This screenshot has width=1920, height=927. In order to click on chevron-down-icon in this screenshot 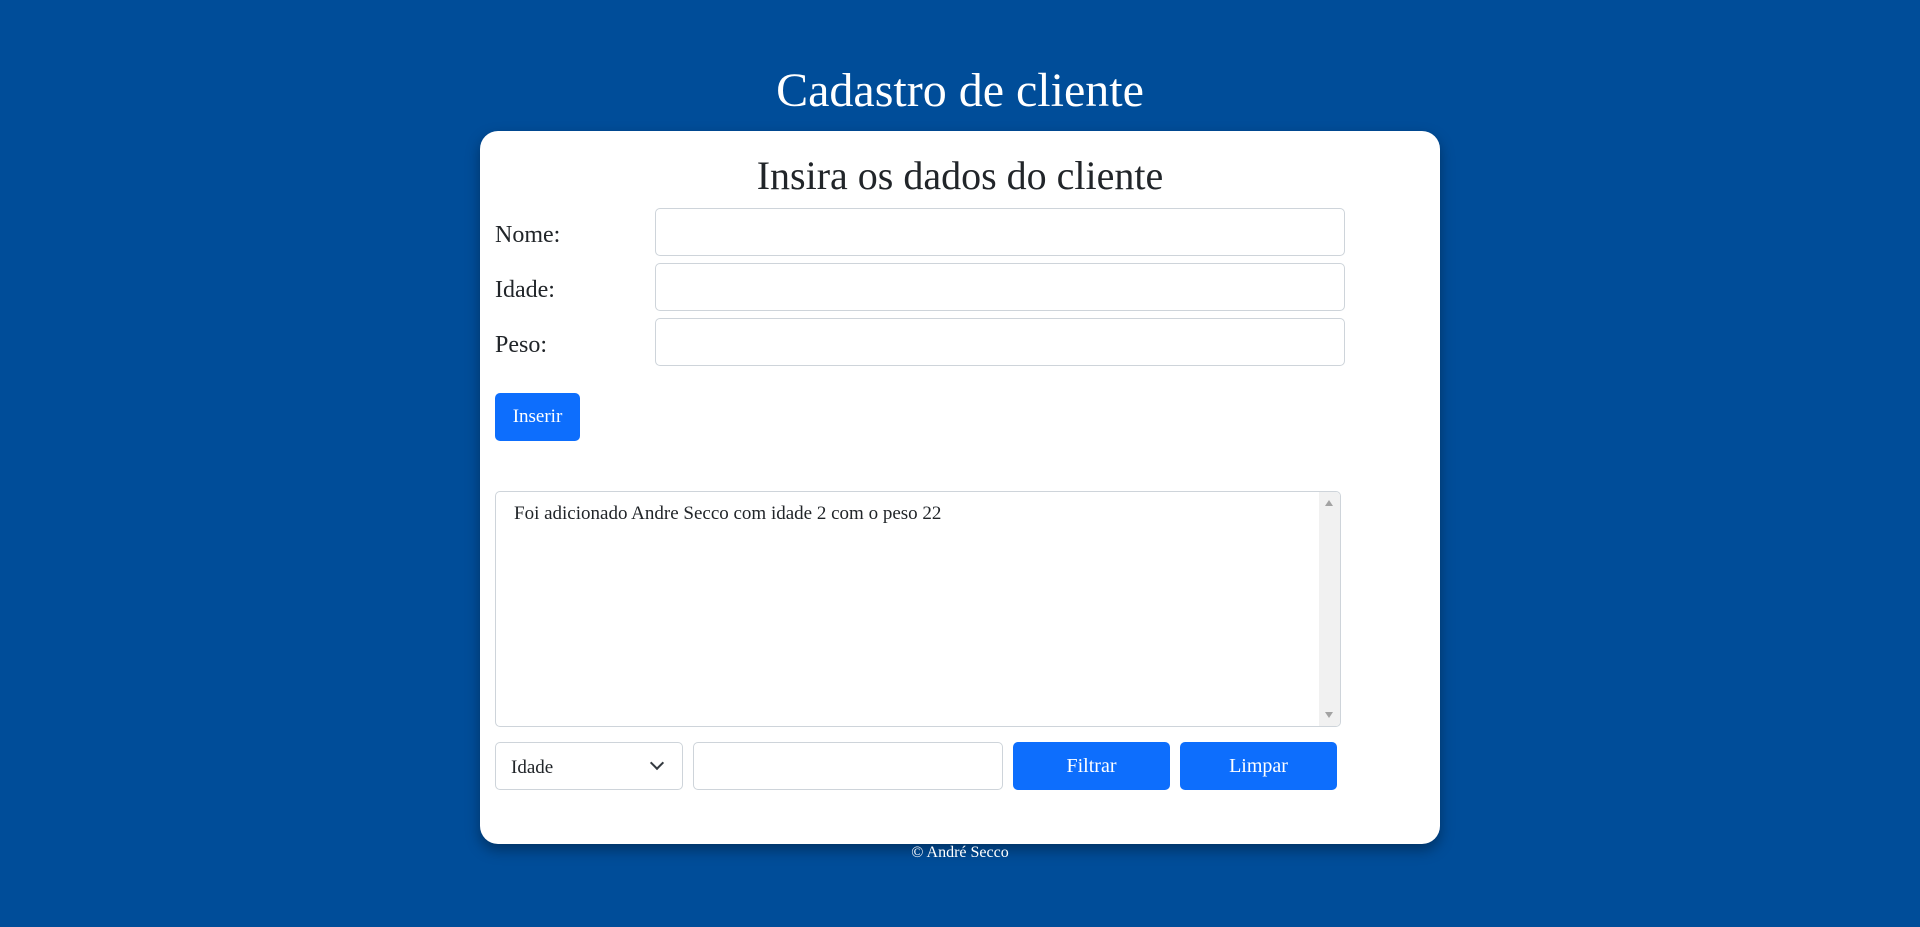, I will do `click(657, 763)`.